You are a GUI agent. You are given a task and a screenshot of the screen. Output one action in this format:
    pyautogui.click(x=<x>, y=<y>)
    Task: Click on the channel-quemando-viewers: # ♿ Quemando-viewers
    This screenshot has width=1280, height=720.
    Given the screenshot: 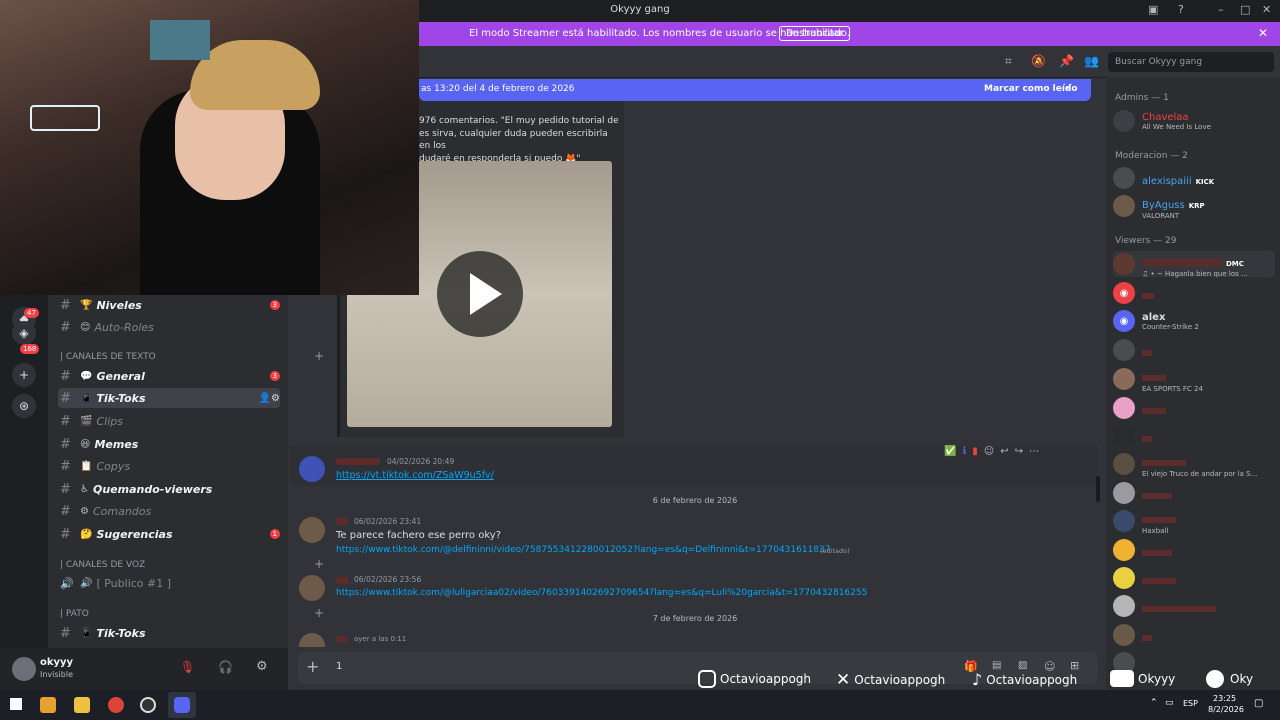 What is the action you would take?
    pyautogui.click(x=169, y=489)
    